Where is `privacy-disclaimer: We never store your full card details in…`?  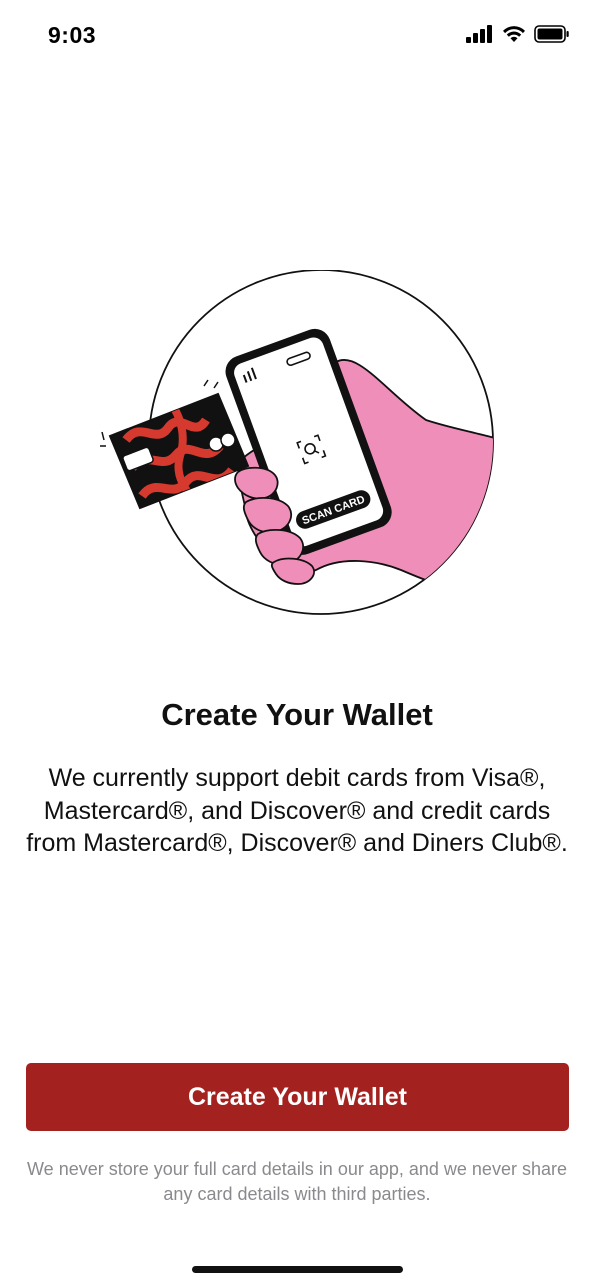 privacy-disclaimer: We never store your full card details in… is located at coordinates (297, 1181).